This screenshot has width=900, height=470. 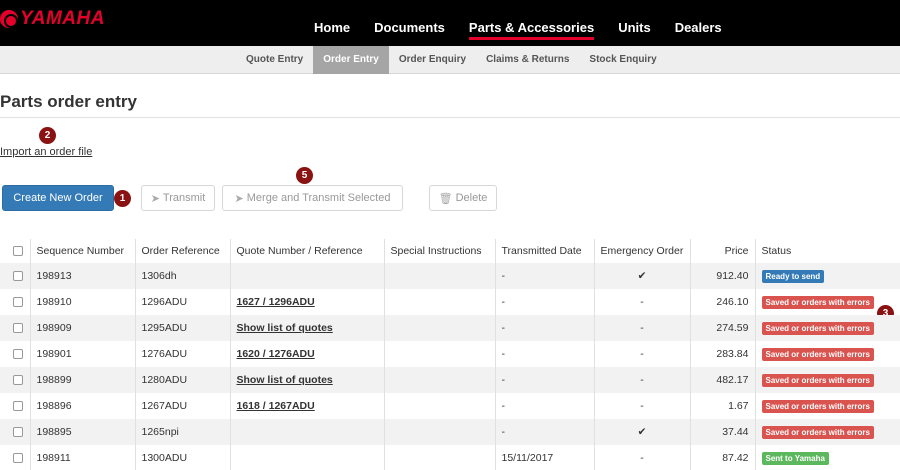 What do you see at coordinates (82, 251) in the screenshot?
I see `header-sequence-number: Sequence Number` at bounding box center [82, 251].